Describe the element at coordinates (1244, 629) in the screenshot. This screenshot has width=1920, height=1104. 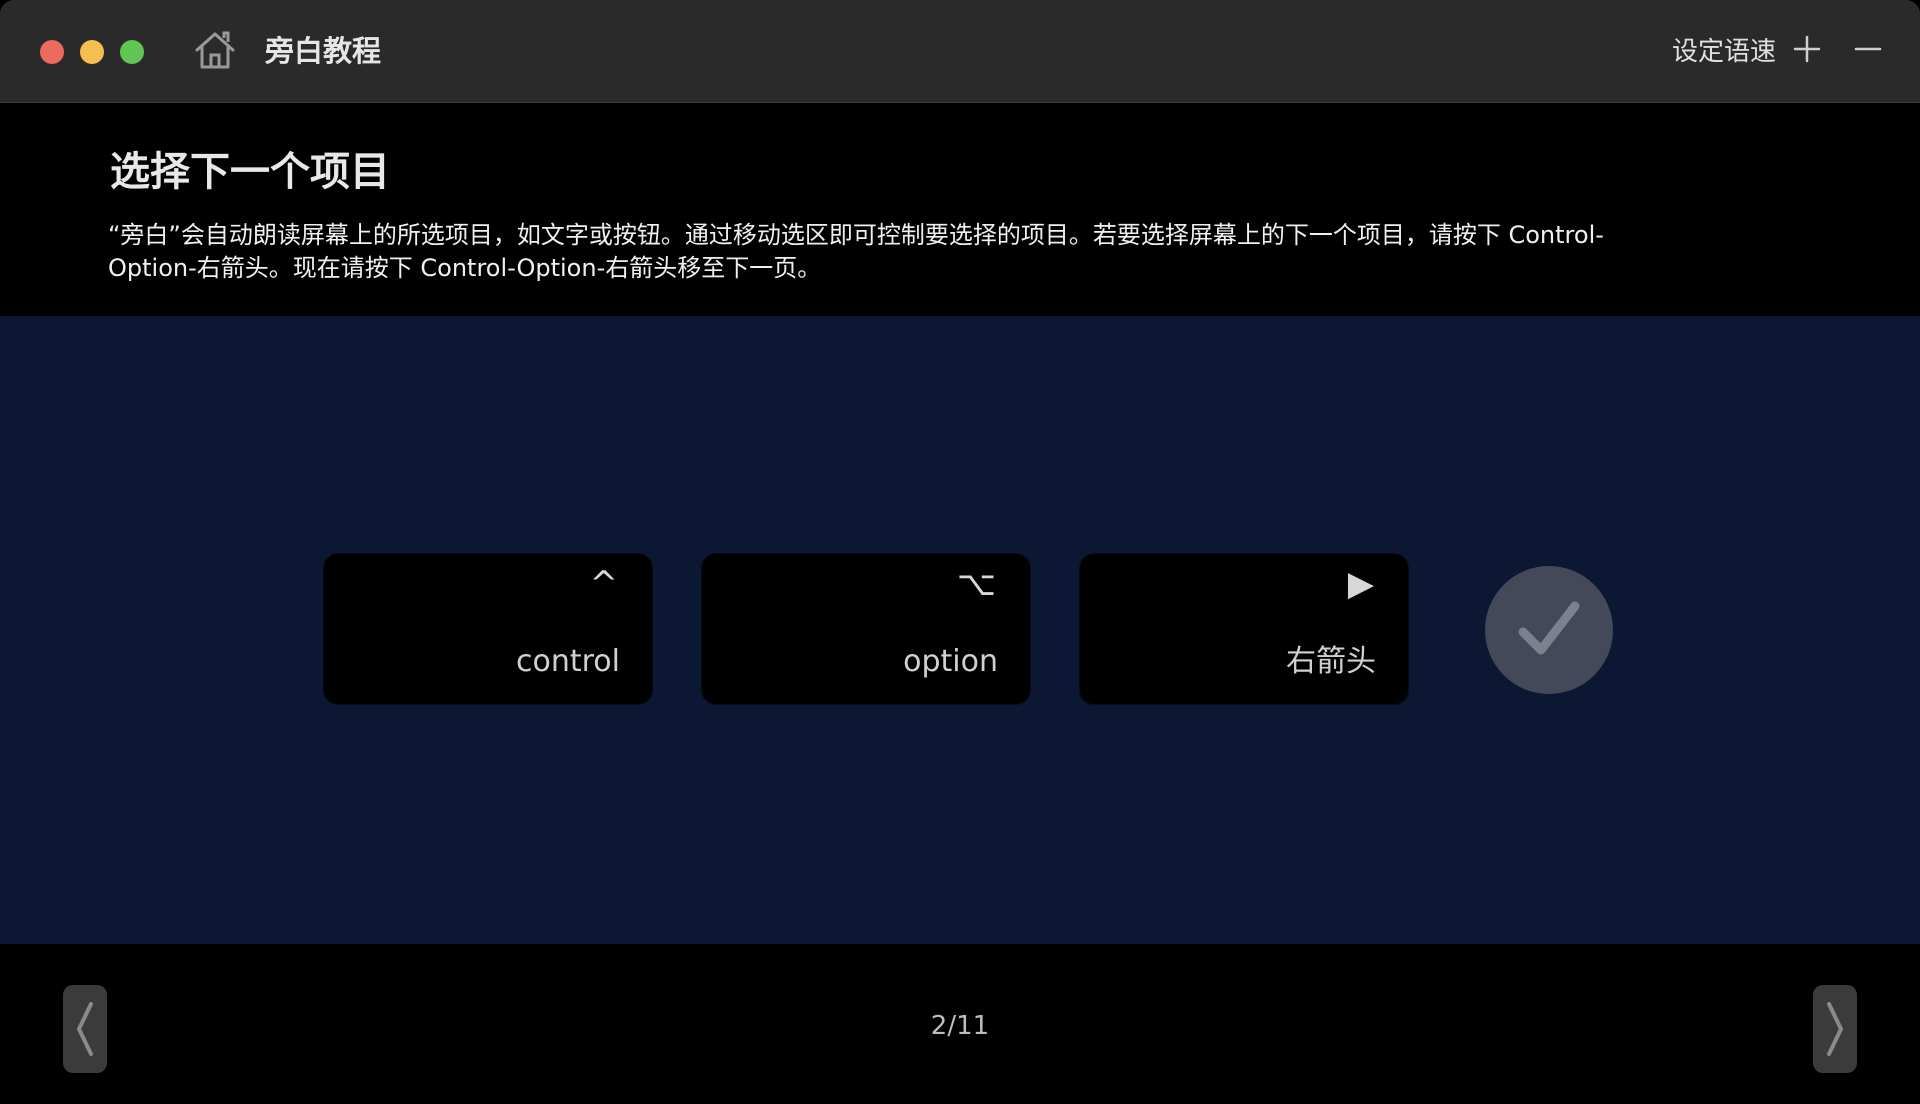
I see `right-arrow-key: ▶ 右箭头` at that location.